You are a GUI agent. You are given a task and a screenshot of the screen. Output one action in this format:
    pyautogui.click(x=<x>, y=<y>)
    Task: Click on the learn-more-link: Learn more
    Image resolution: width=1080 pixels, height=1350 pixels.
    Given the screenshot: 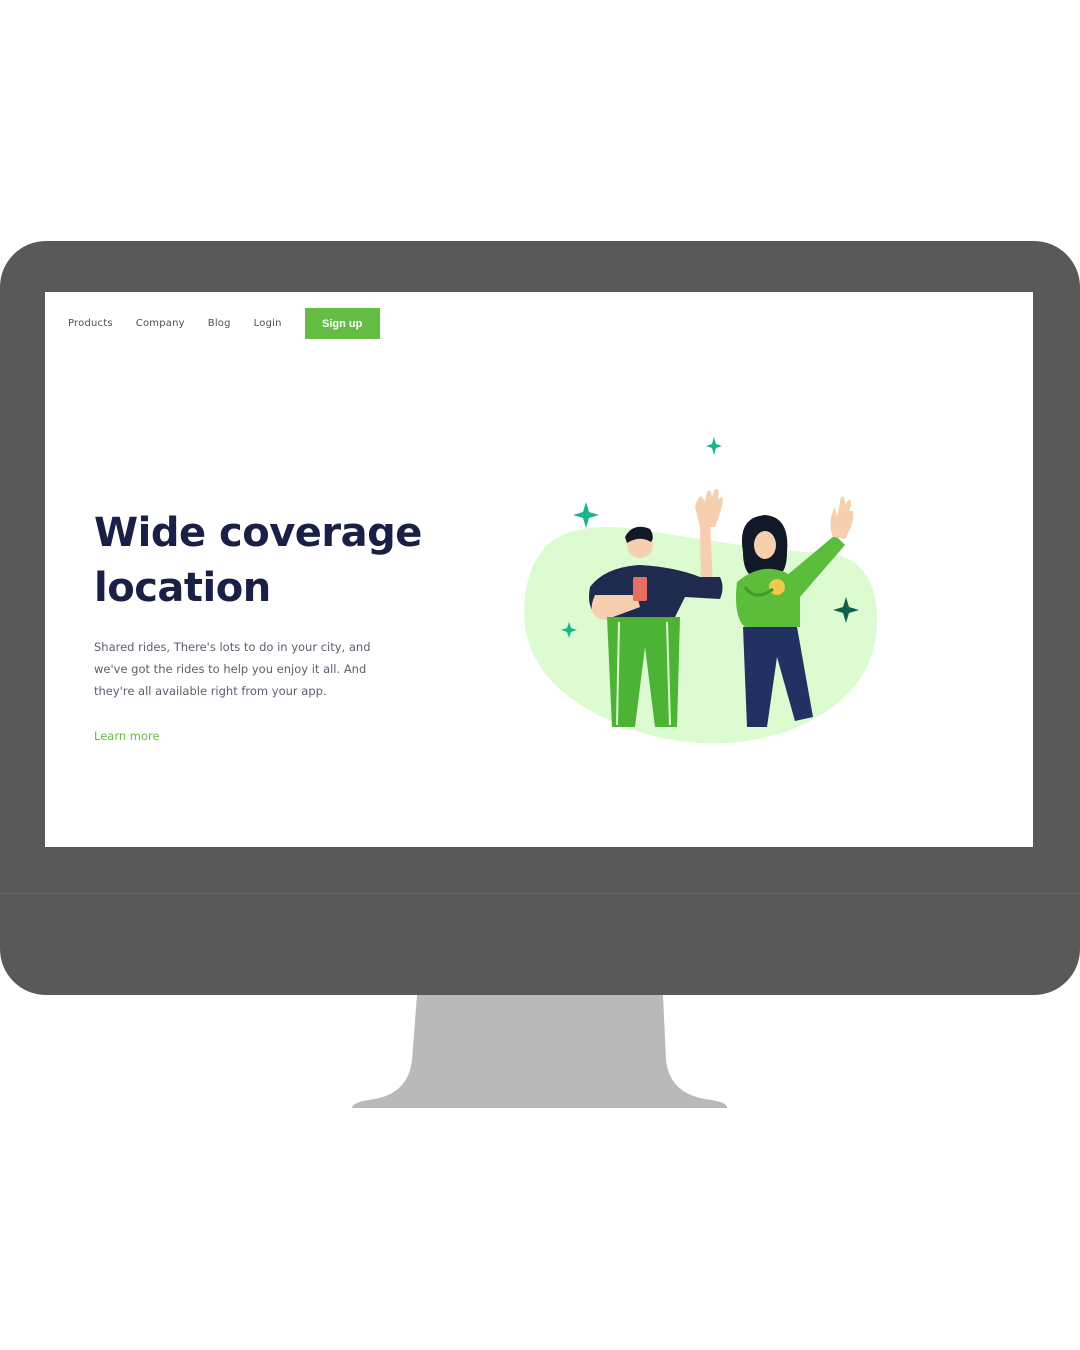 What is the action you would take?
    pyautogui.click(x=127, y=736)
    